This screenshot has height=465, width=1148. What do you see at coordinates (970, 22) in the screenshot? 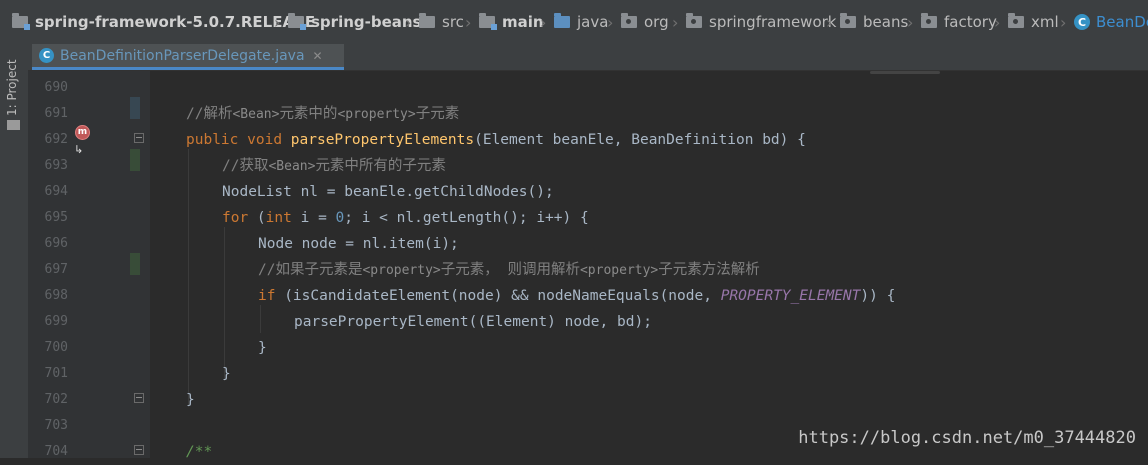
I see `breadcrumb-label: factory` at bounding box center [970, 22].